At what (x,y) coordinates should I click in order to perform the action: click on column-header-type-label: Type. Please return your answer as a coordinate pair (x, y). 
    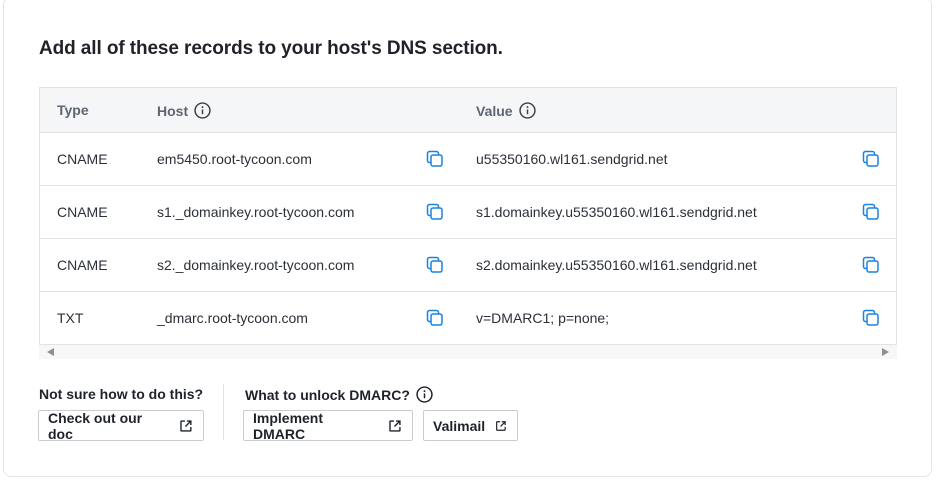
    Looking at the image, I should click on (73, 110).